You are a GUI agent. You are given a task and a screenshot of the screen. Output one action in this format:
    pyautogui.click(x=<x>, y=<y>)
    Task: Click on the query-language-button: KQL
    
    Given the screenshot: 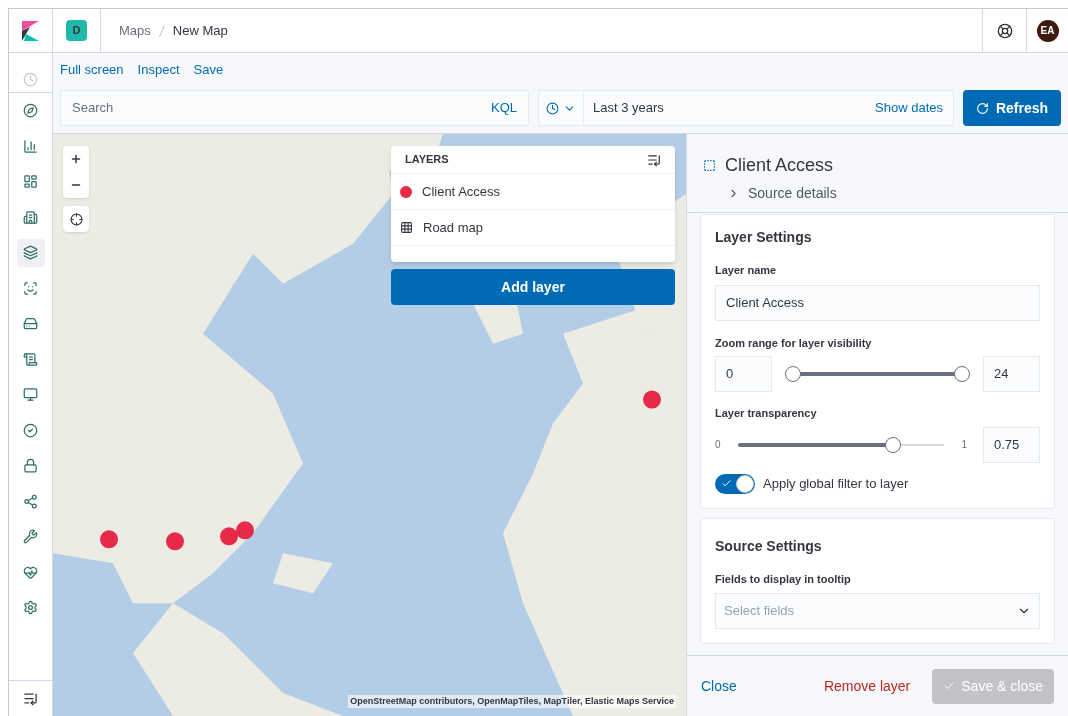 What is the action you would take?
    pyautogui.click(x=504, y=108)
    